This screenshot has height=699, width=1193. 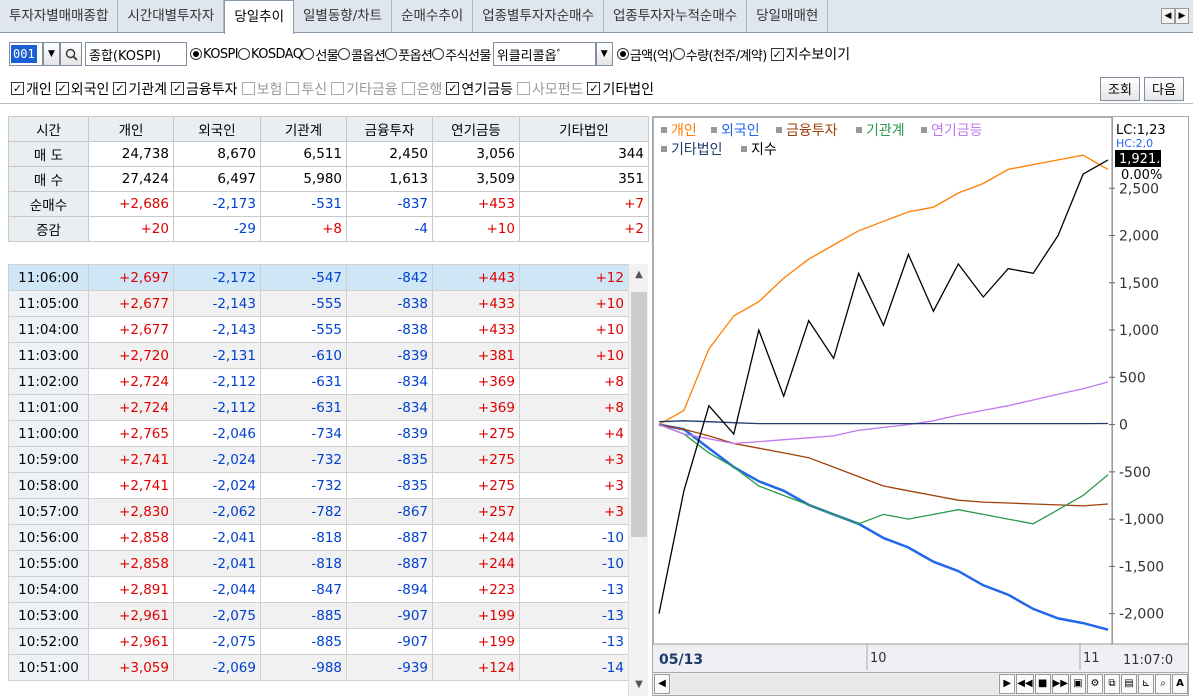 I want to click on filter-checkbox-10: ✓ 기타법인, so click(x=620, y=89).